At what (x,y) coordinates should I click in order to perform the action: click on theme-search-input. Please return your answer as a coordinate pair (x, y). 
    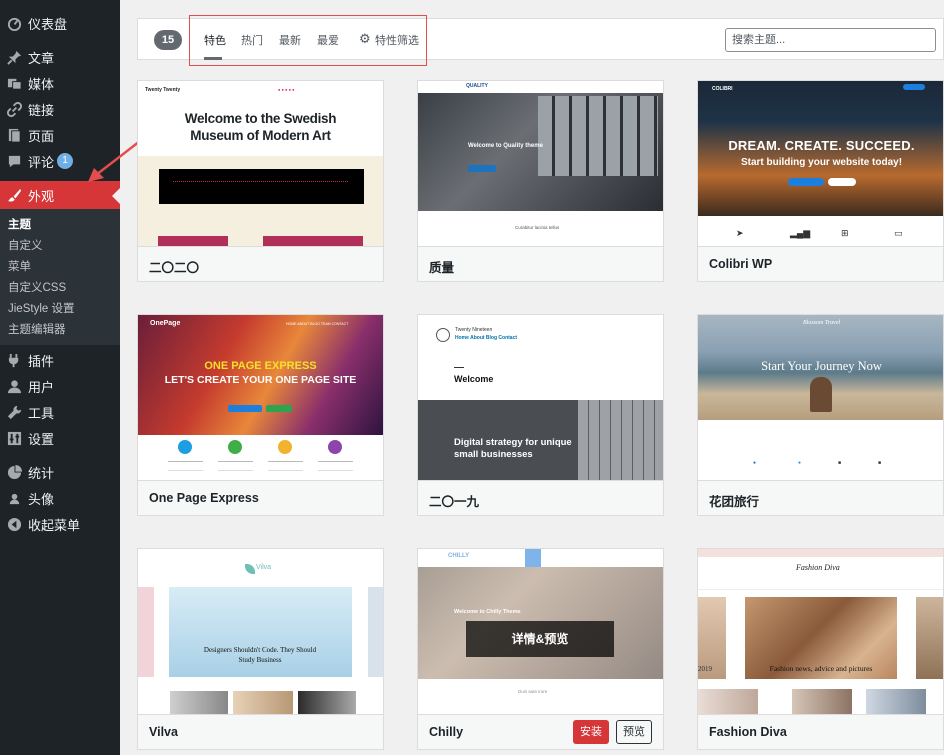
    Looking at the image, I should click on (830, 40).